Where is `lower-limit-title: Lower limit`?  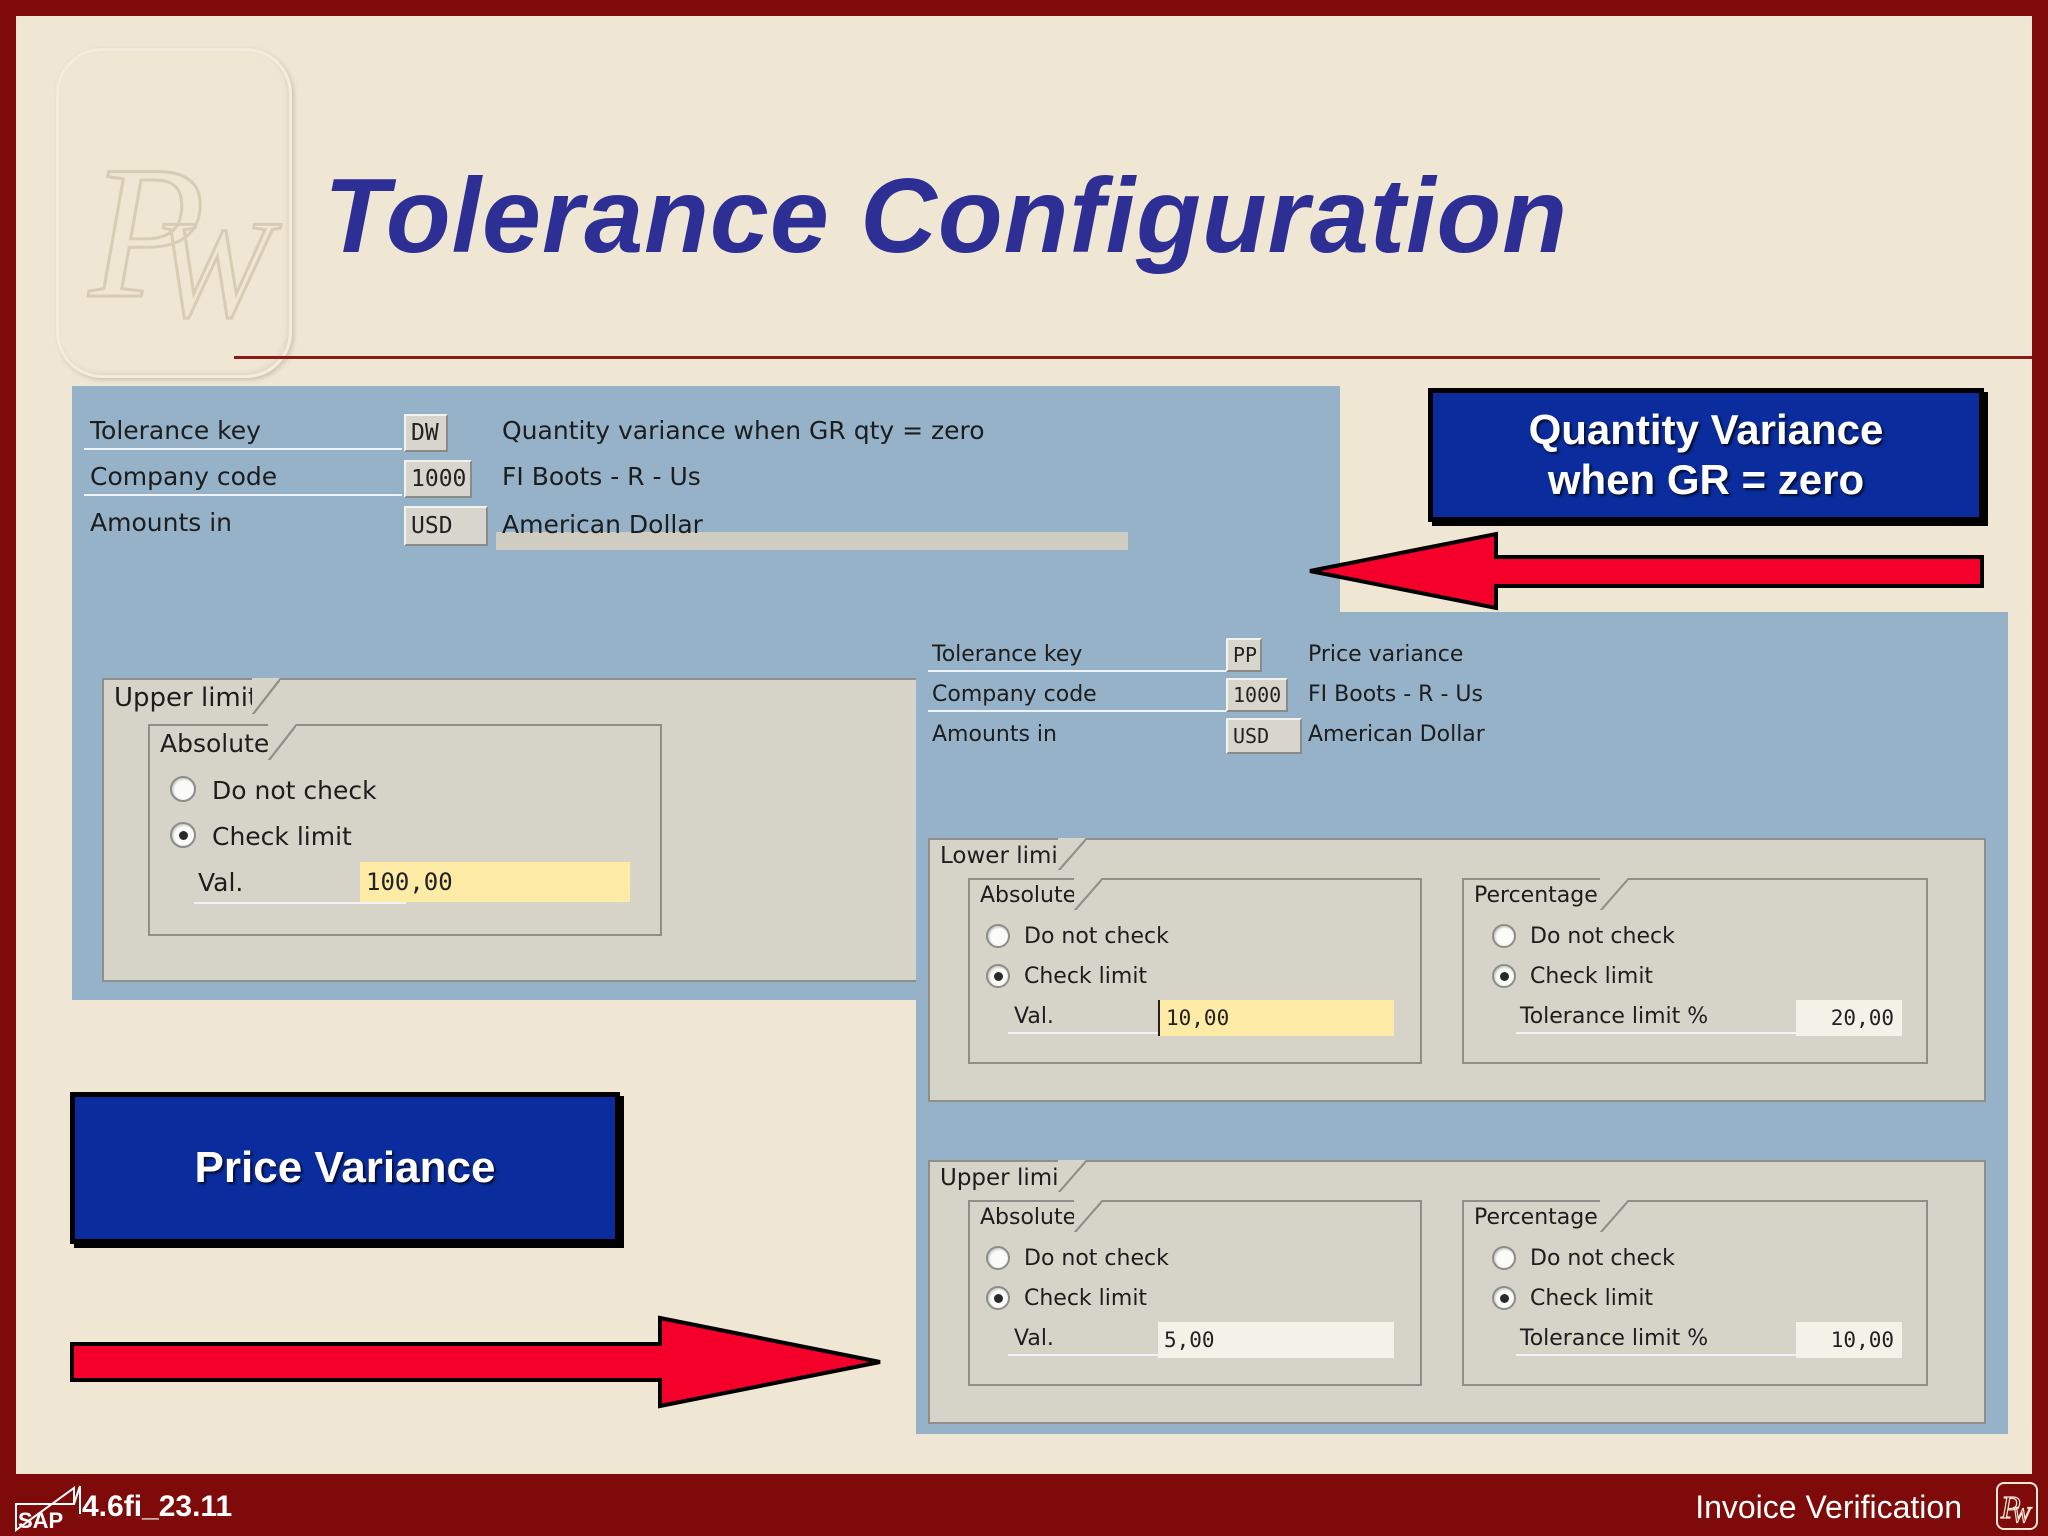 lower-limit-title: Lower limit is located at coordinates (1008, 855).